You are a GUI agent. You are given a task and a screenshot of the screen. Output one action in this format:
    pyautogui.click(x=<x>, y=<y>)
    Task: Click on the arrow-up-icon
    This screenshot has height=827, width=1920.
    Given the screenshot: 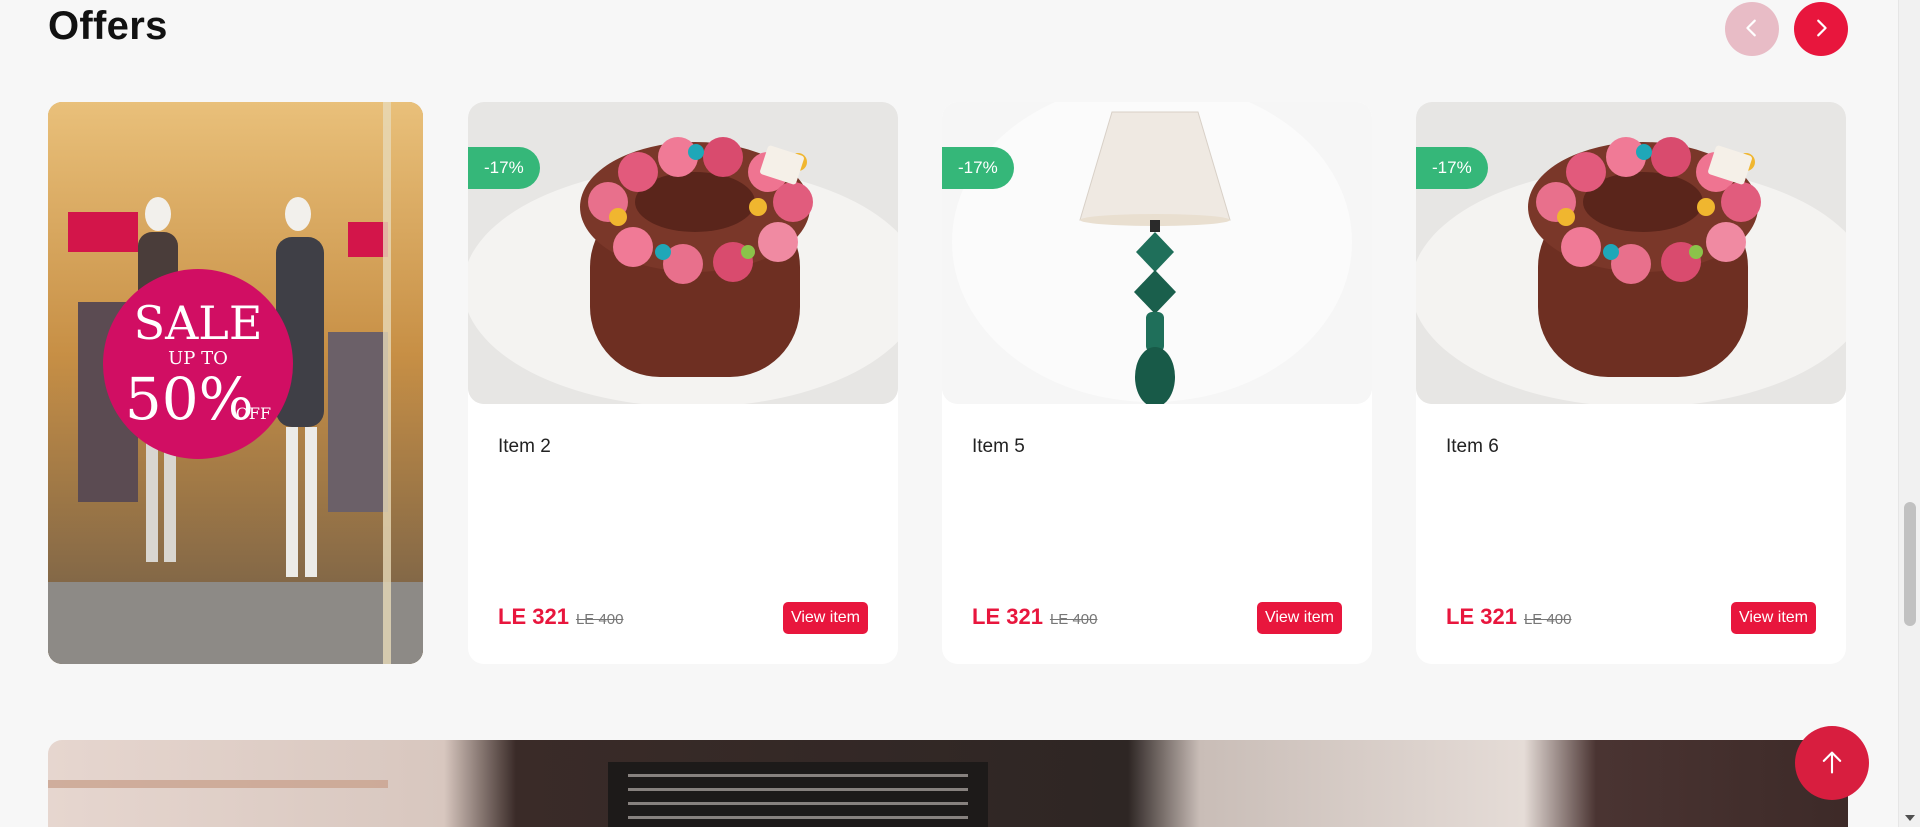 What is the action you would take?
    pyautogui.click(x=1832, y=763)
    